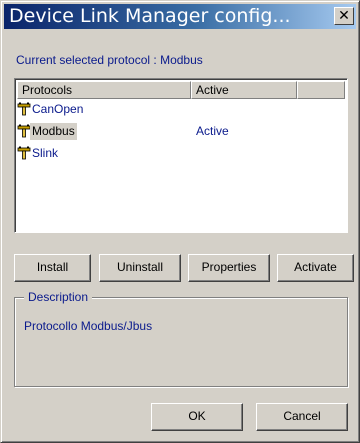 This screenshot has width=360, height=443. What do you see at coordinates (302, 417) in the screenshot?
I see `cancel-button: Cancel` at bounding box center [302, 417].